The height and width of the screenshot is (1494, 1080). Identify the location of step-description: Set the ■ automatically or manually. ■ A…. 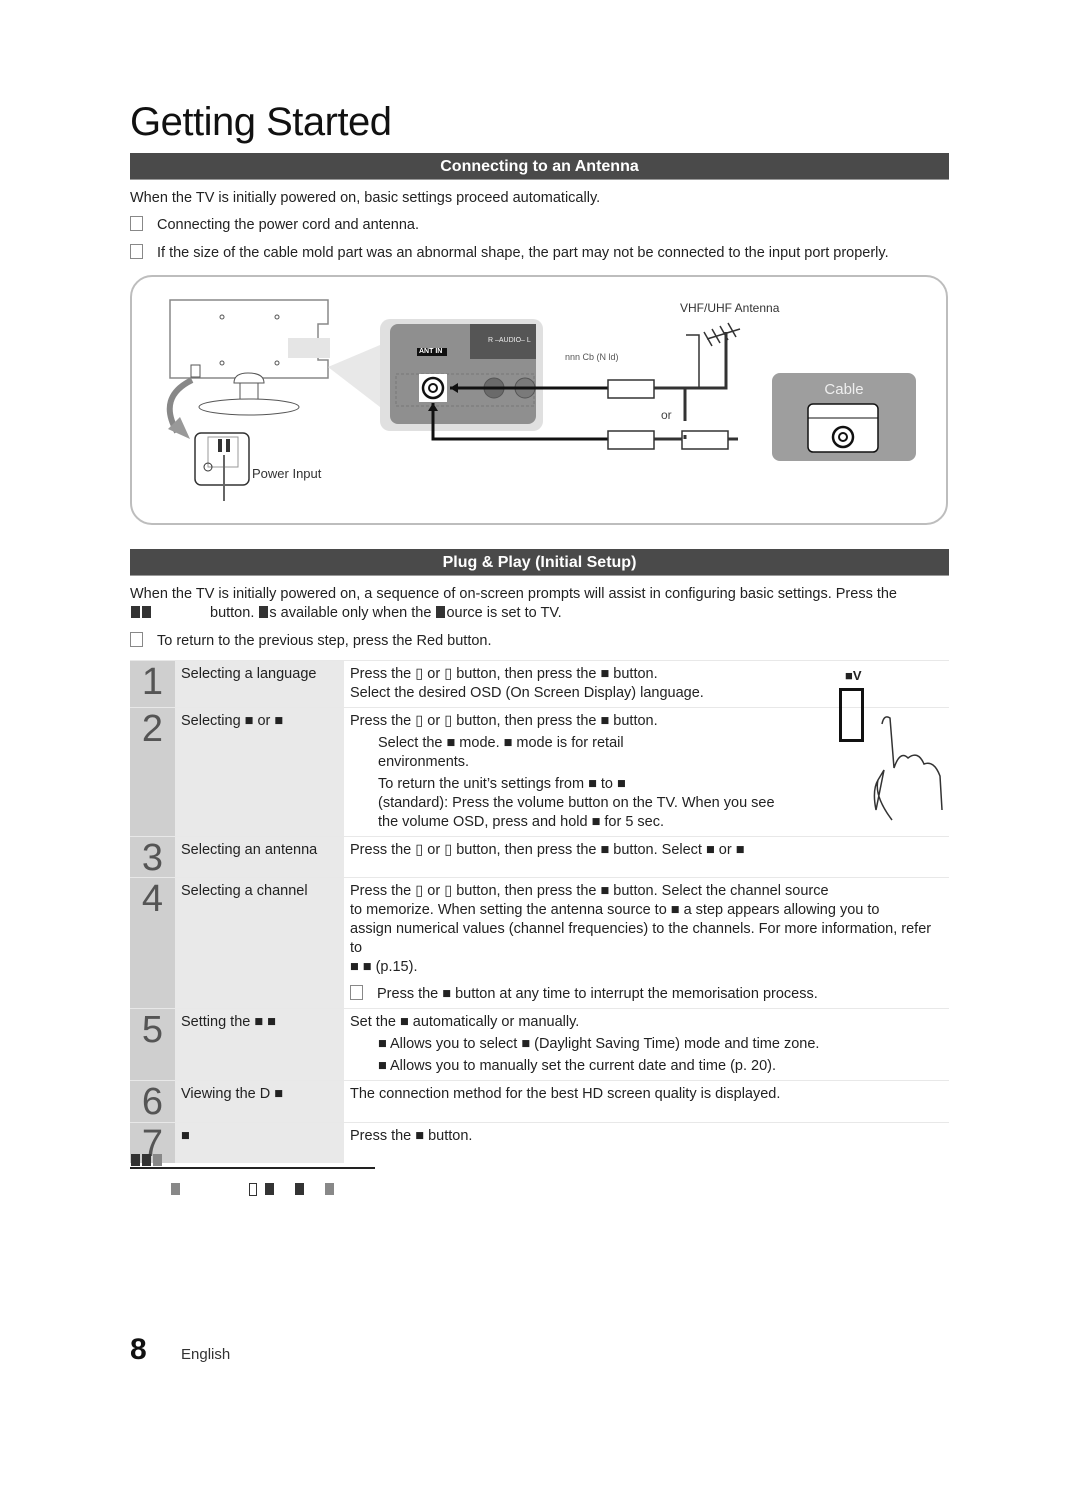
(646, 1044).